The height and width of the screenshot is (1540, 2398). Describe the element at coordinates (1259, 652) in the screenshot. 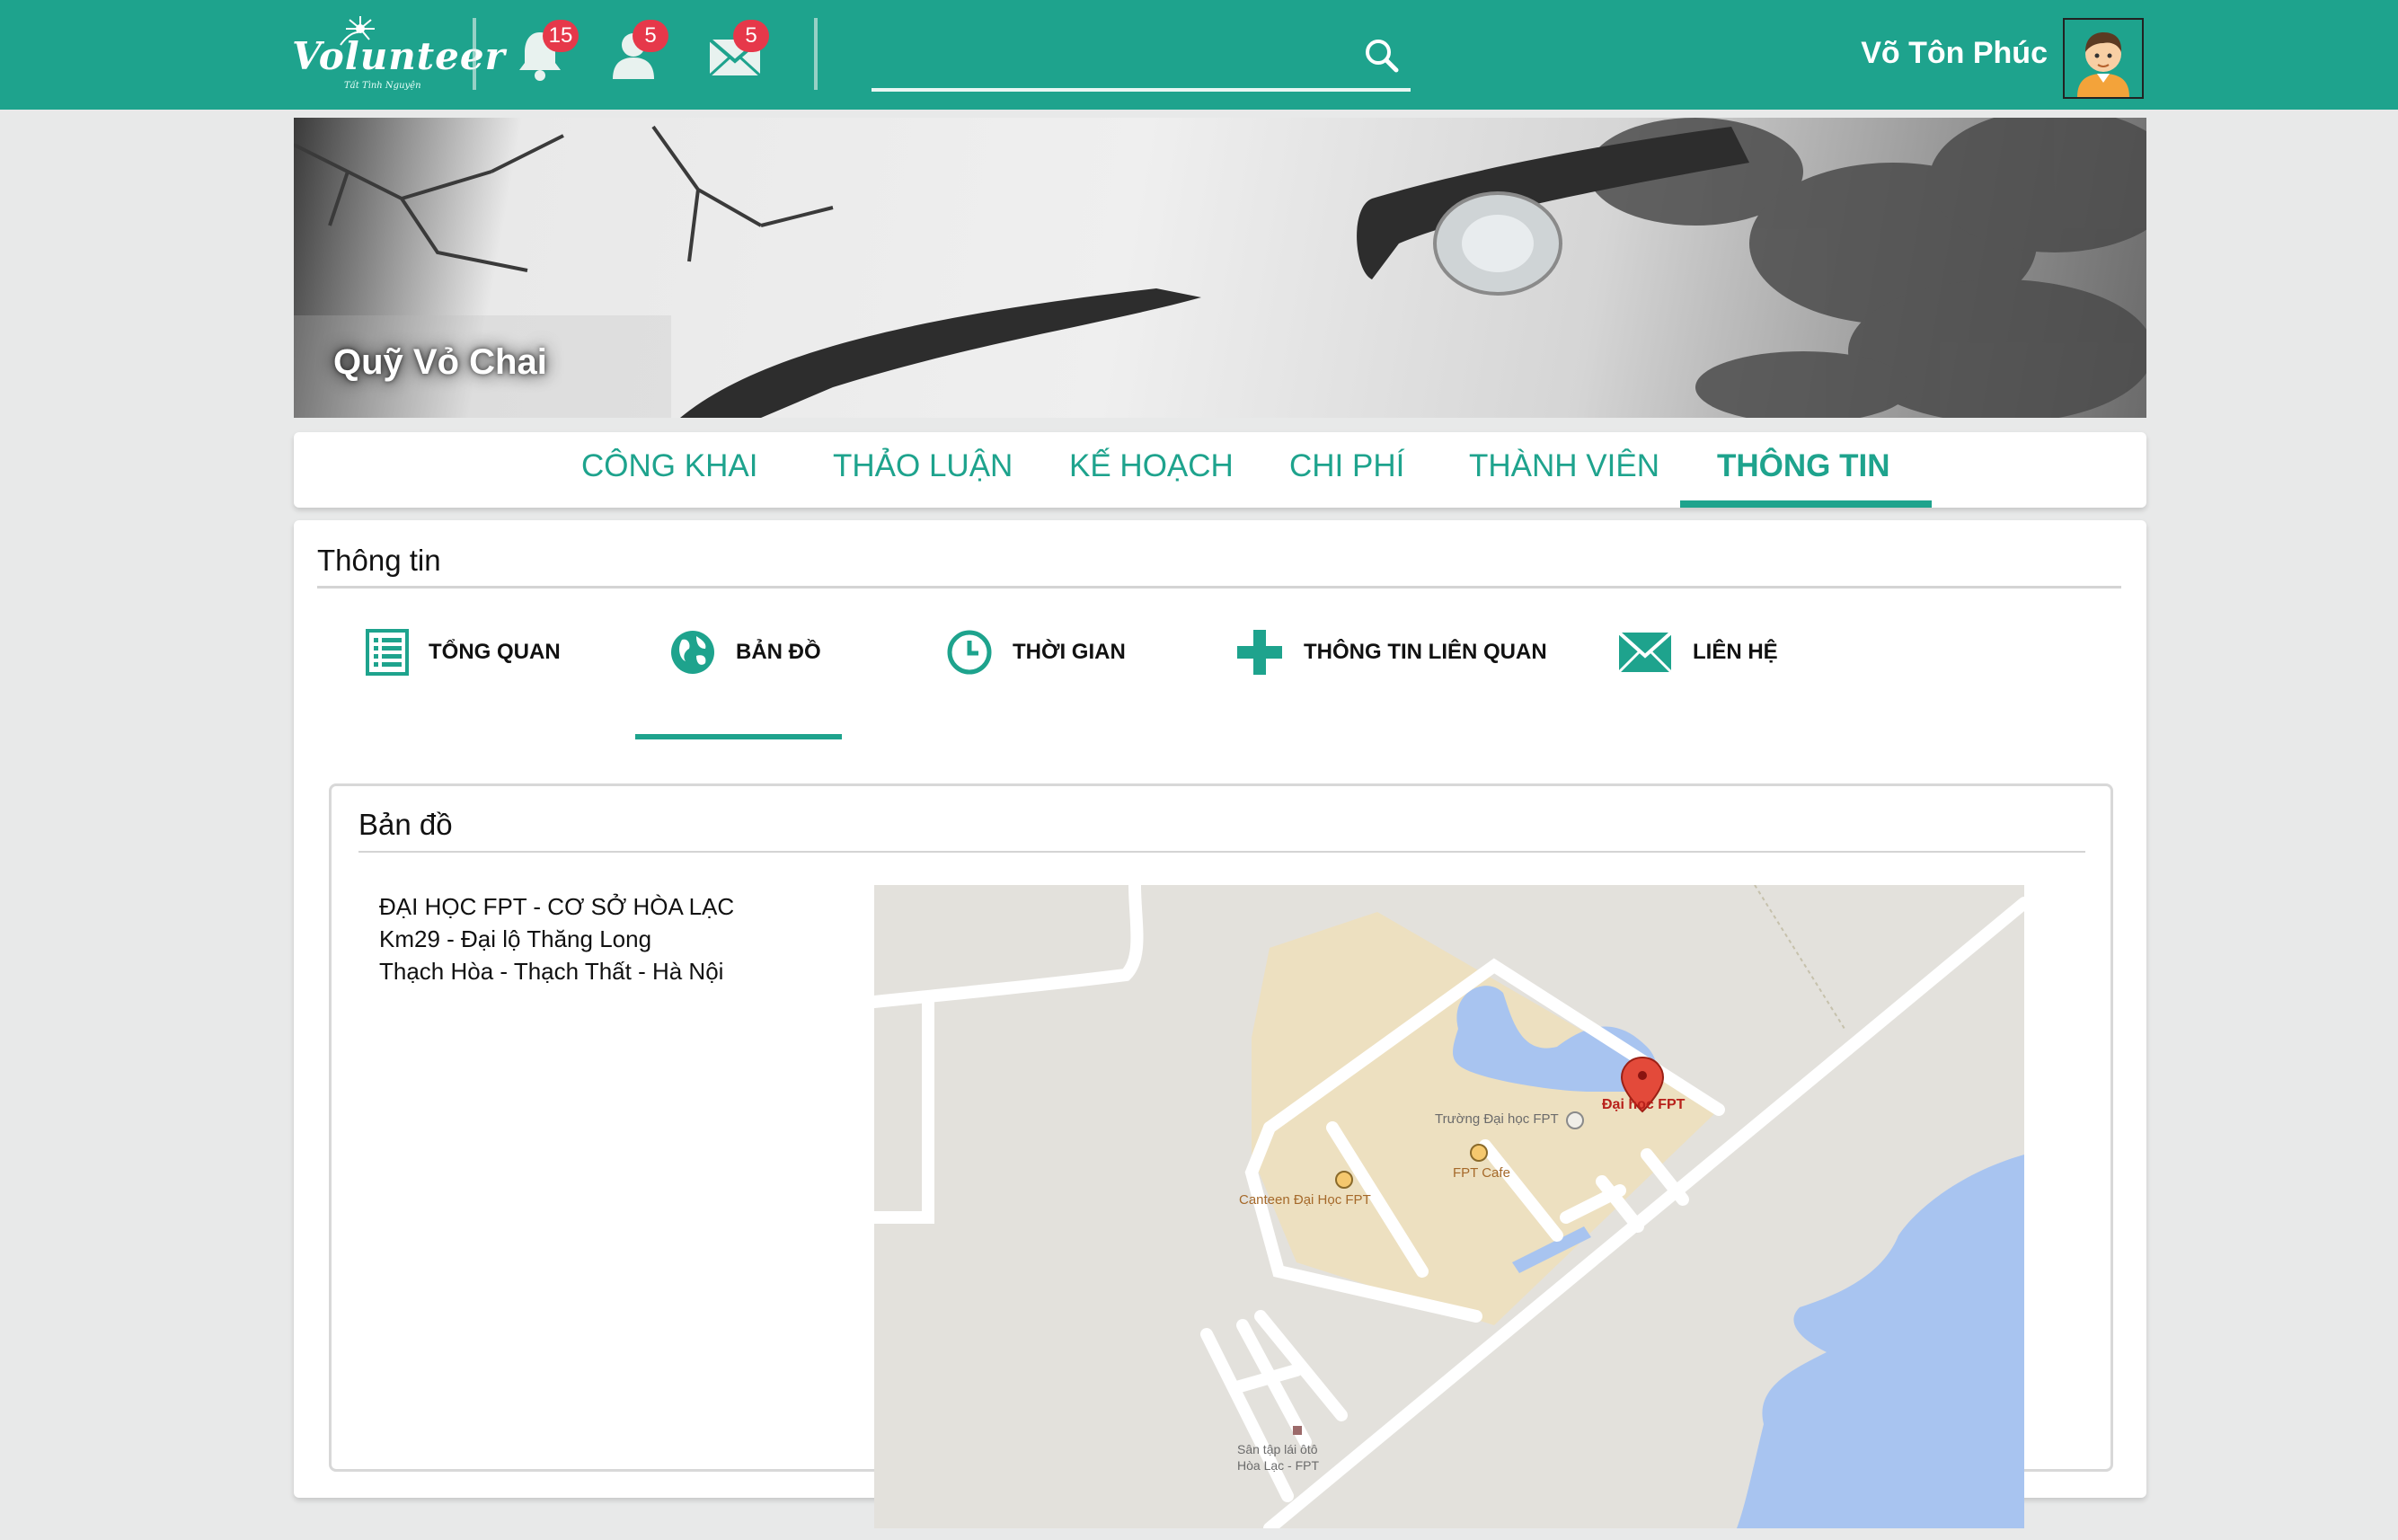

I see `plus-icon` at that location.